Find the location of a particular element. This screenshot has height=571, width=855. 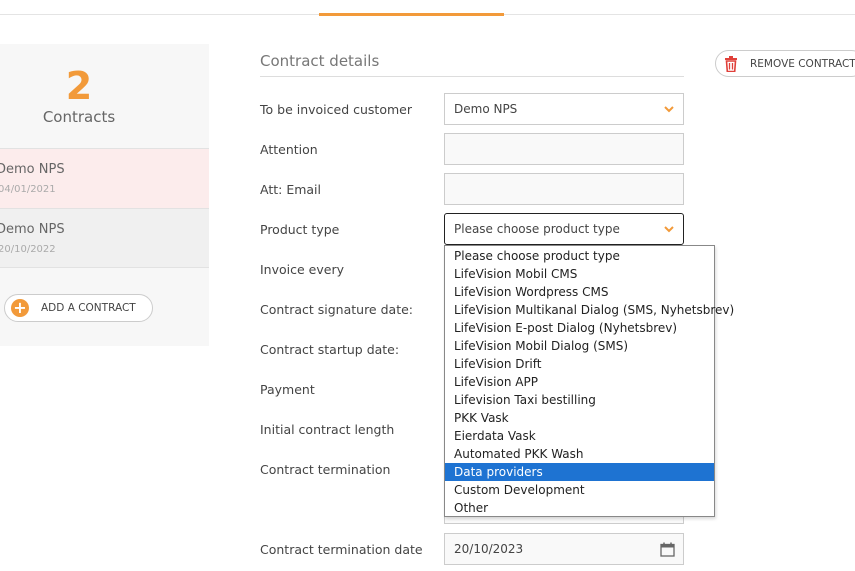

att-email-input is located at coordinates (564, 189).